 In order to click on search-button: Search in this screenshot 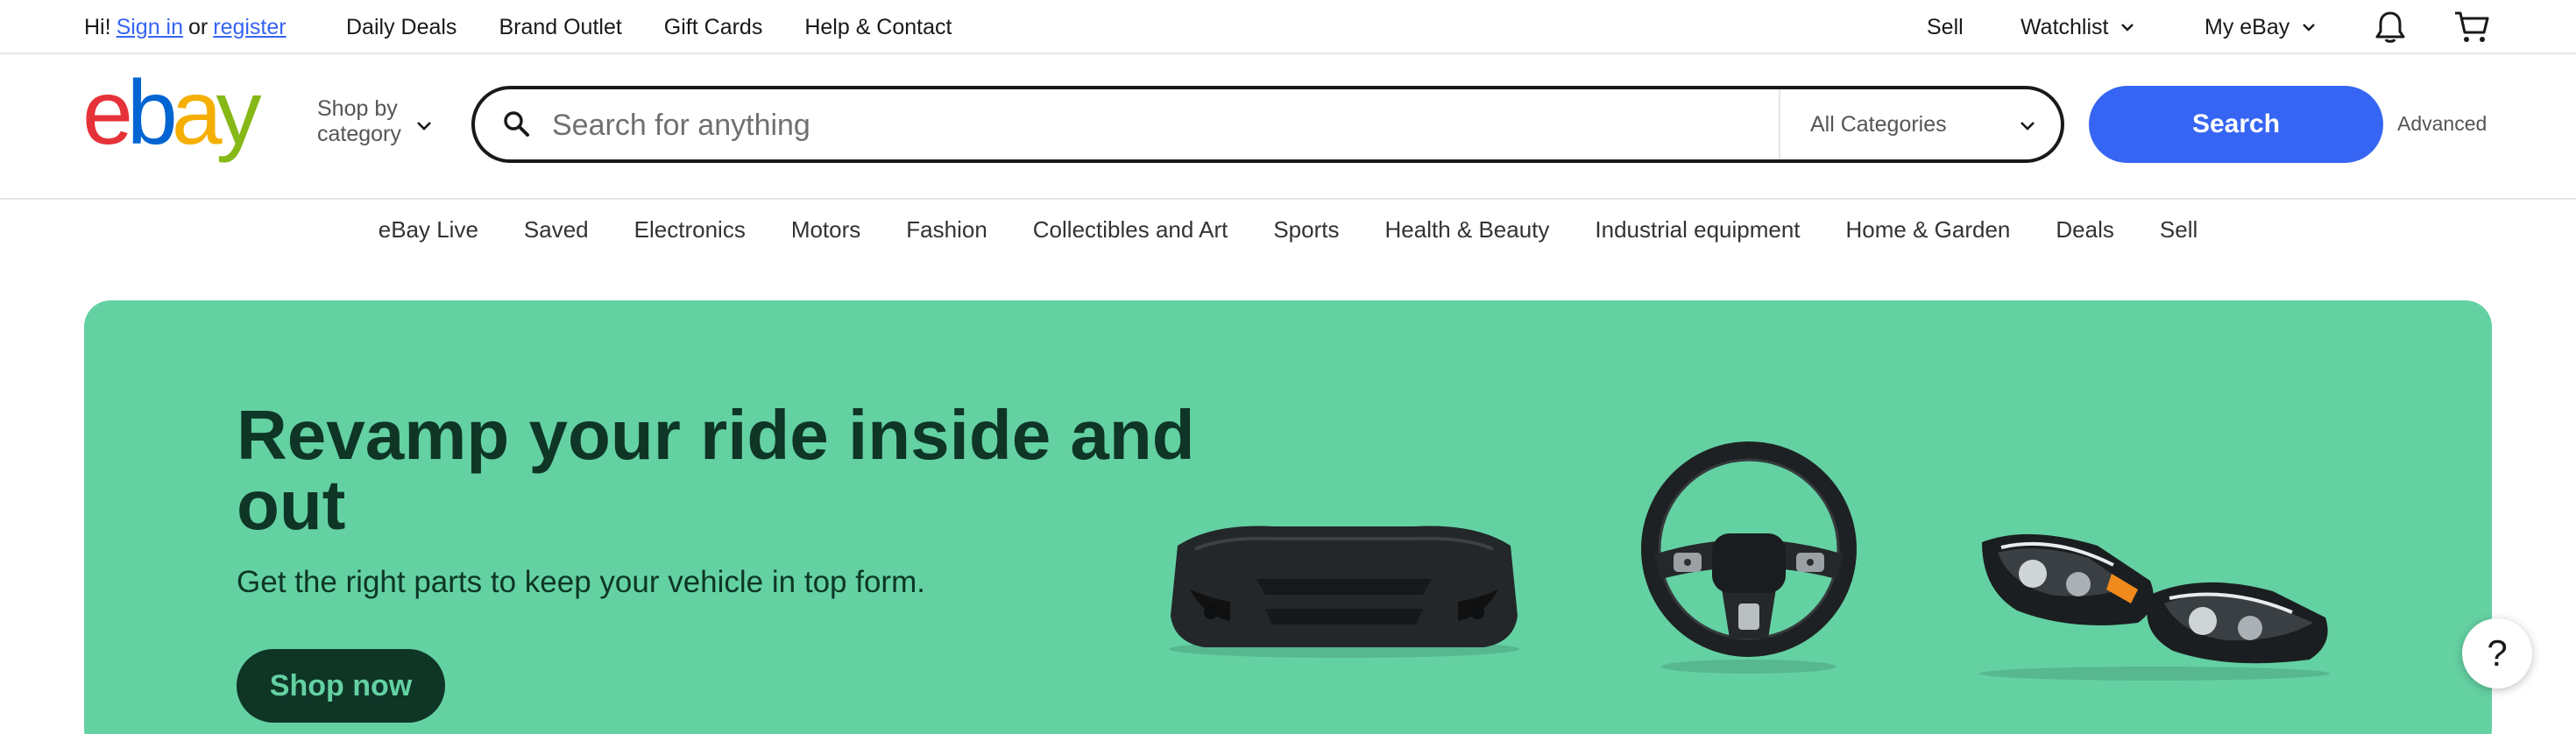, I will do `click(2236, 125)`.